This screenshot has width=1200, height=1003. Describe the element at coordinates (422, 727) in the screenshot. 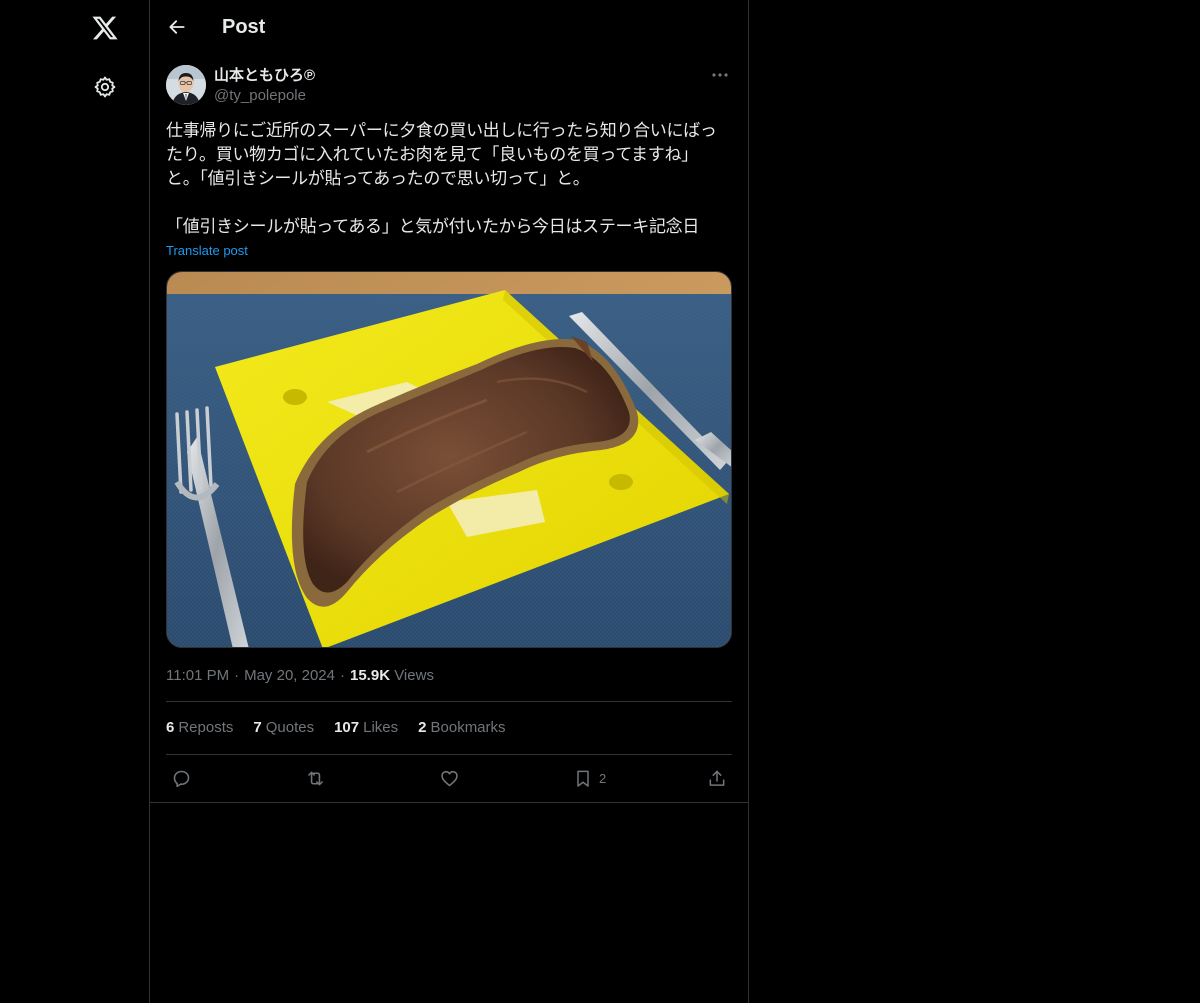

I see `bookmarks-count: 2` at that location.